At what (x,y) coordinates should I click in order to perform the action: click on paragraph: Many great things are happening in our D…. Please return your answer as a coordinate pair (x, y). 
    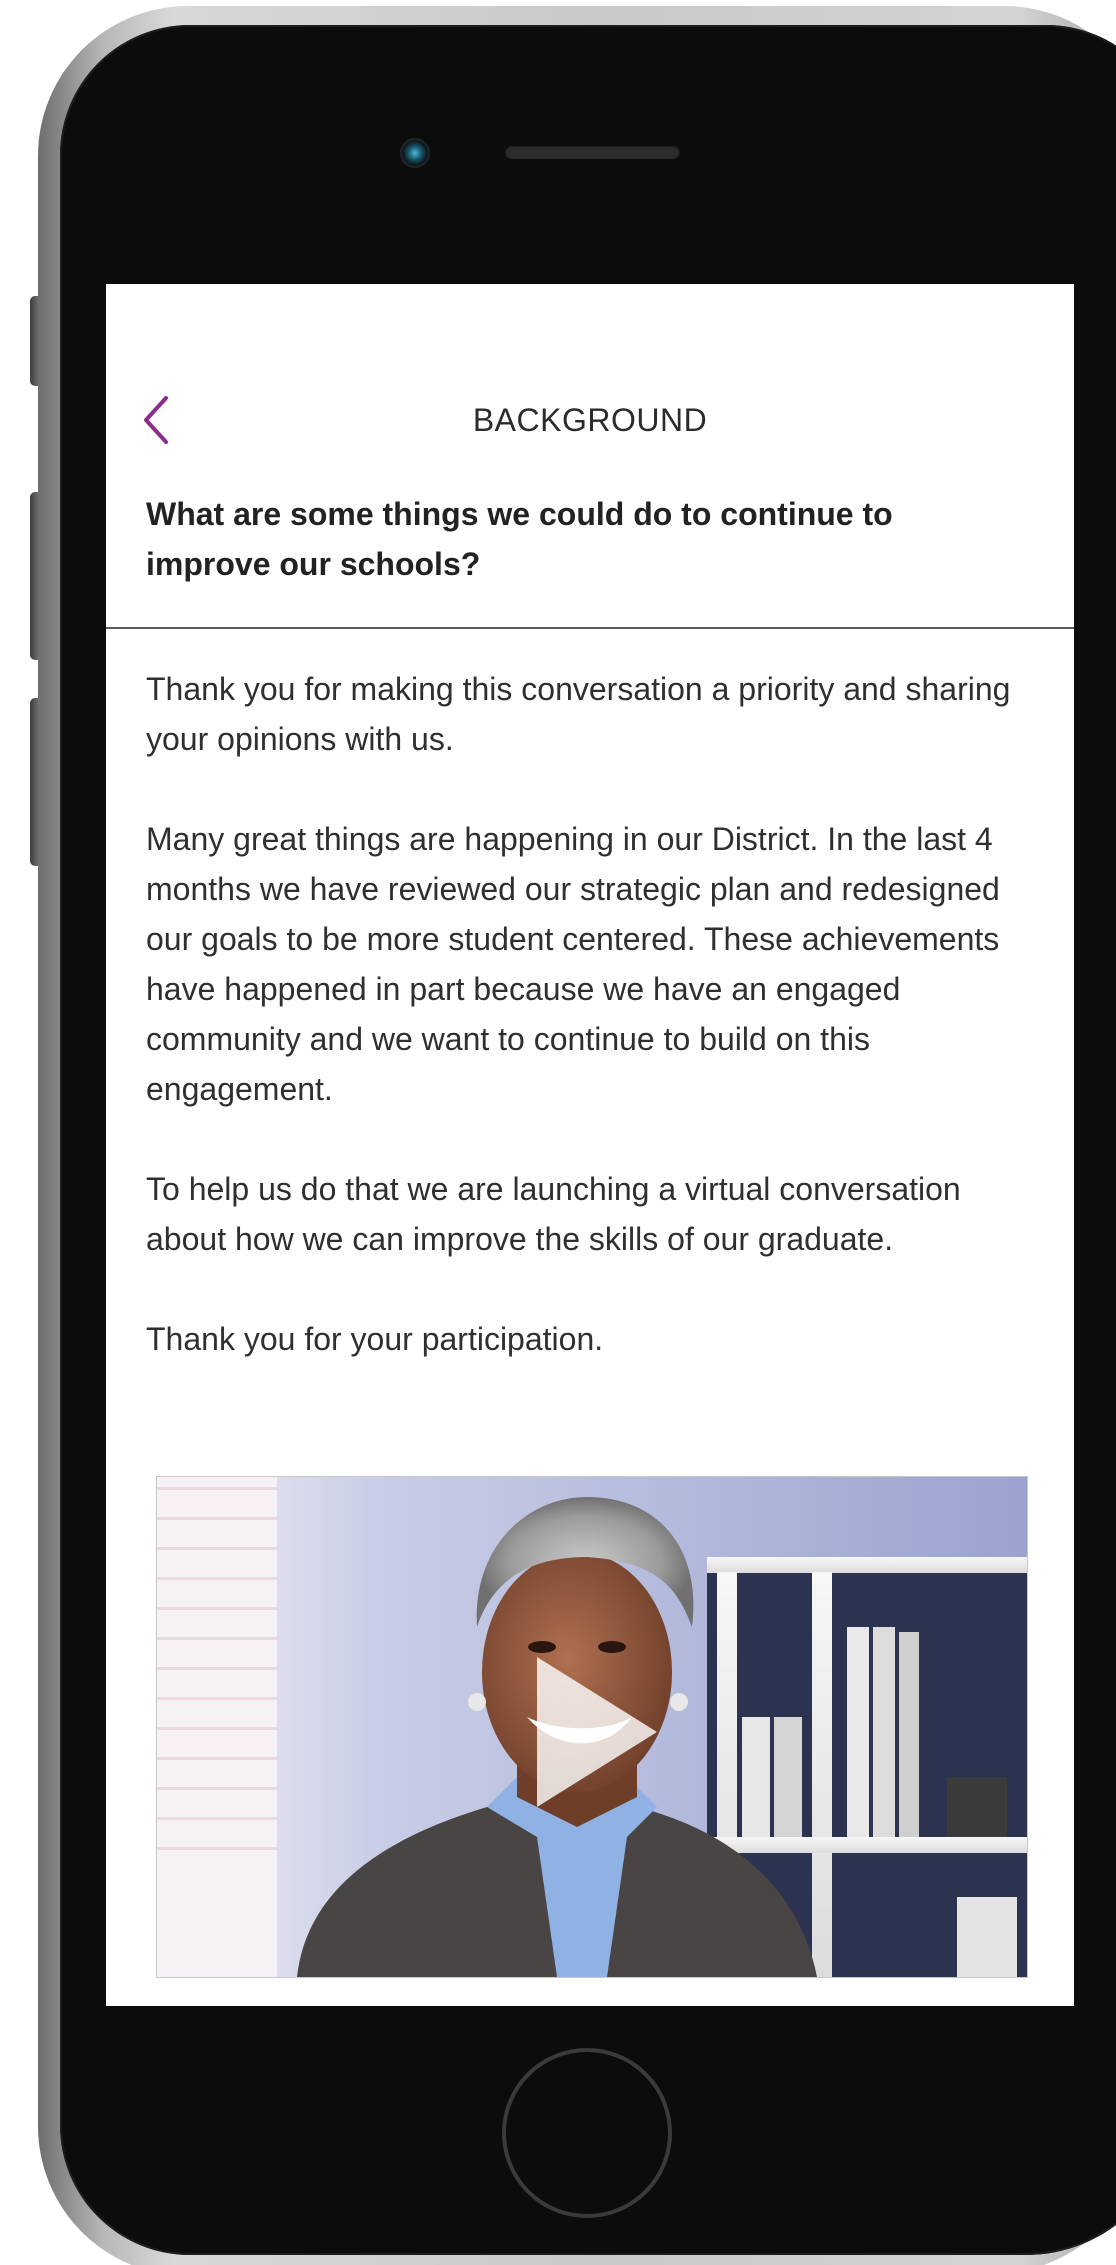
    Looking at the image, I should click on (573, 964).